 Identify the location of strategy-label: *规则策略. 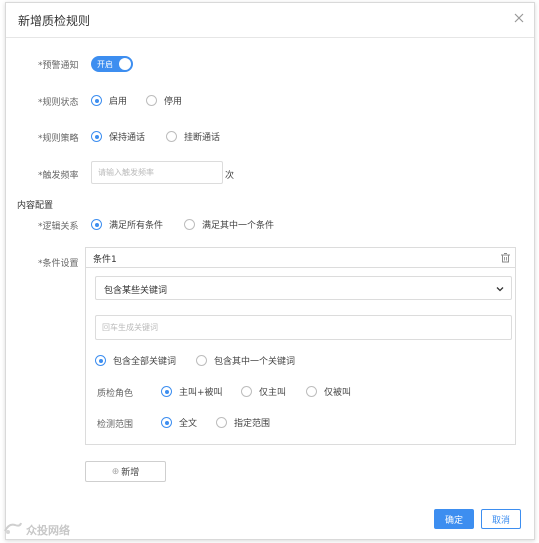
(58, 139).